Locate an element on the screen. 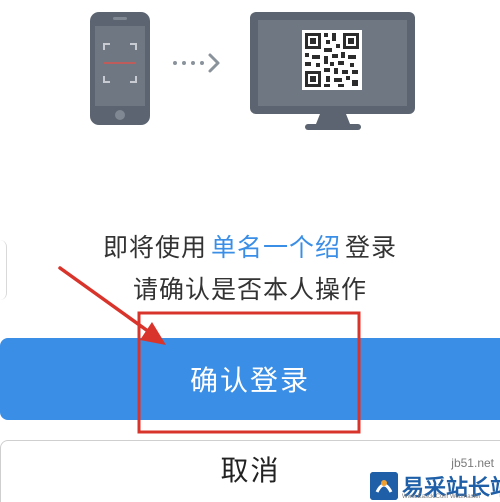 Image resolution: width=500 pixels, height=502 pixels. login-prompt-line2: 请确认是否本人操作 is located at coordinates (249, 289).